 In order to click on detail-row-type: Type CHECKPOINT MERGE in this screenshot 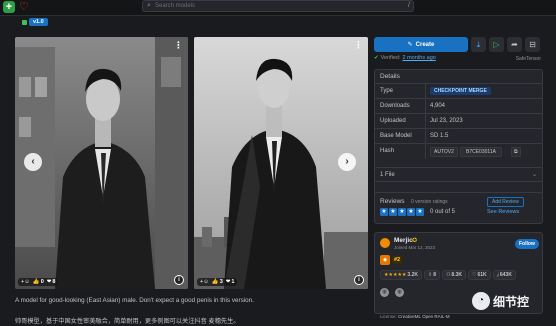, I will do `click(458, 91)`.